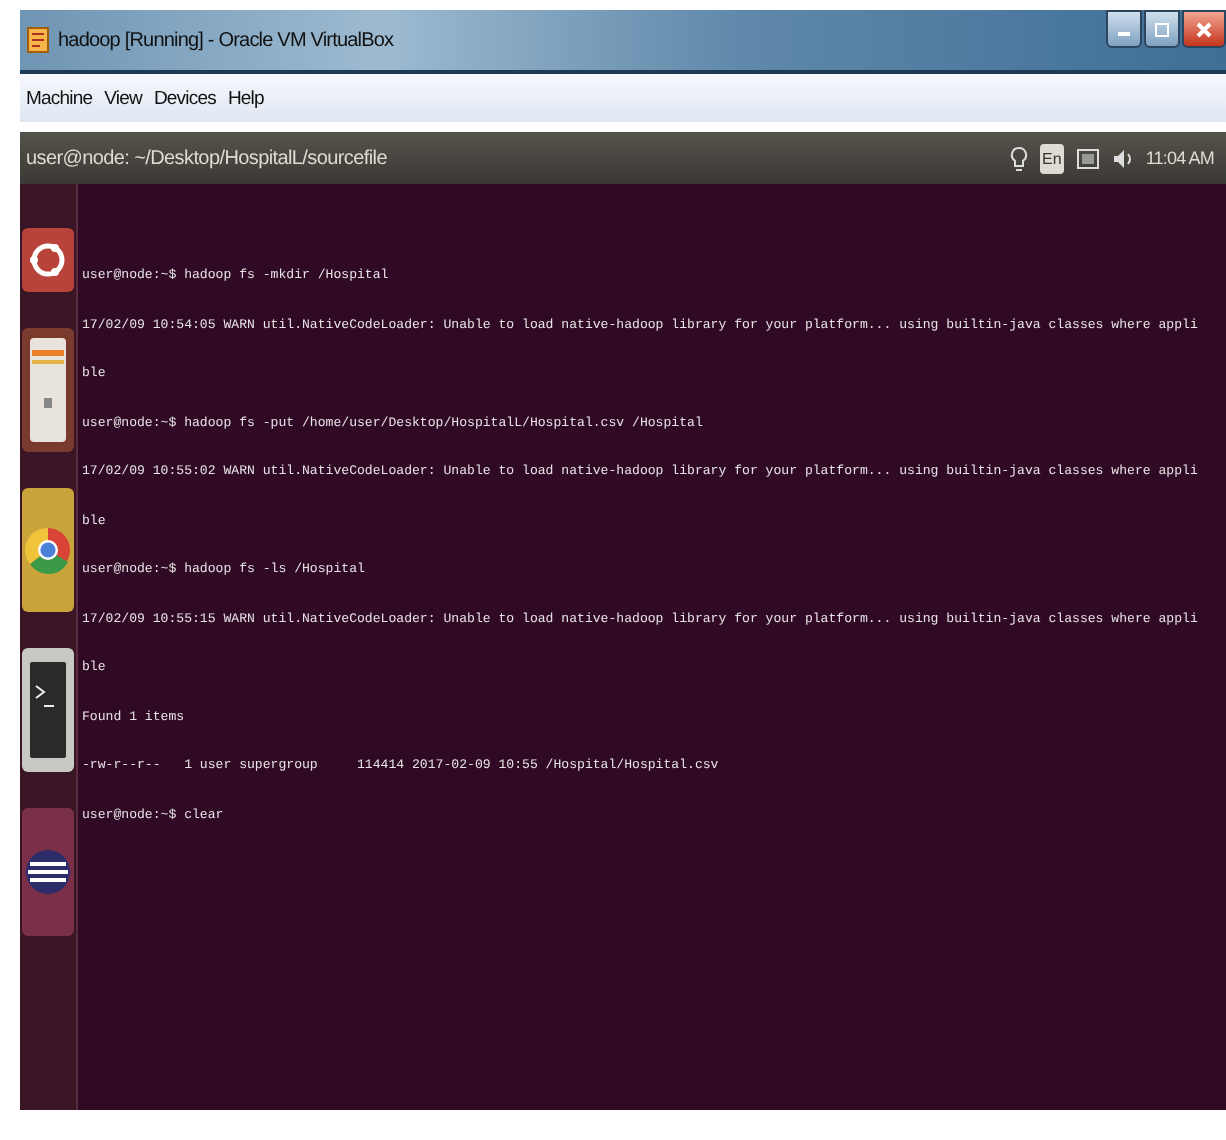 This screenshot has height=1140, width=1226. I want to click on close-icon, so click(1204, 29).